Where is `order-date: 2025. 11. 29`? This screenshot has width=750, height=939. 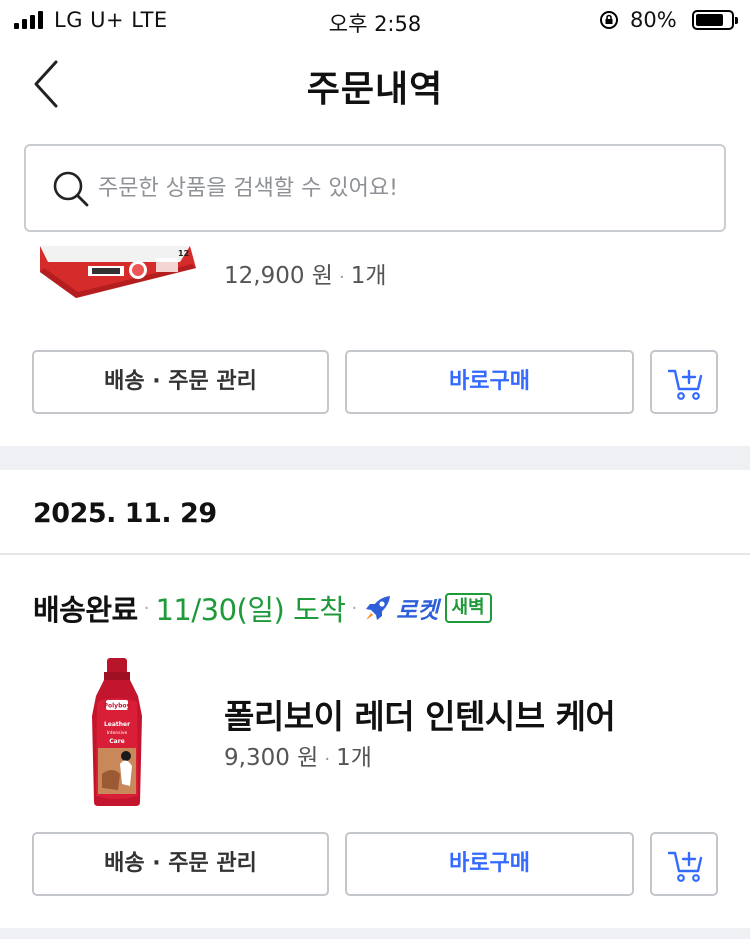 order-date: 2025. 11. 29 is located at coordinates (125, 513).